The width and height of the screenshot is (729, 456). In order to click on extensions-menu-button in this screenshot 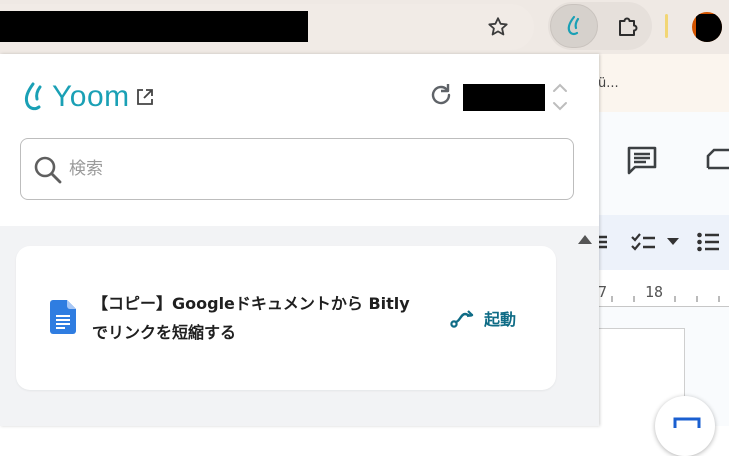, I will do `click(628, 26)`.